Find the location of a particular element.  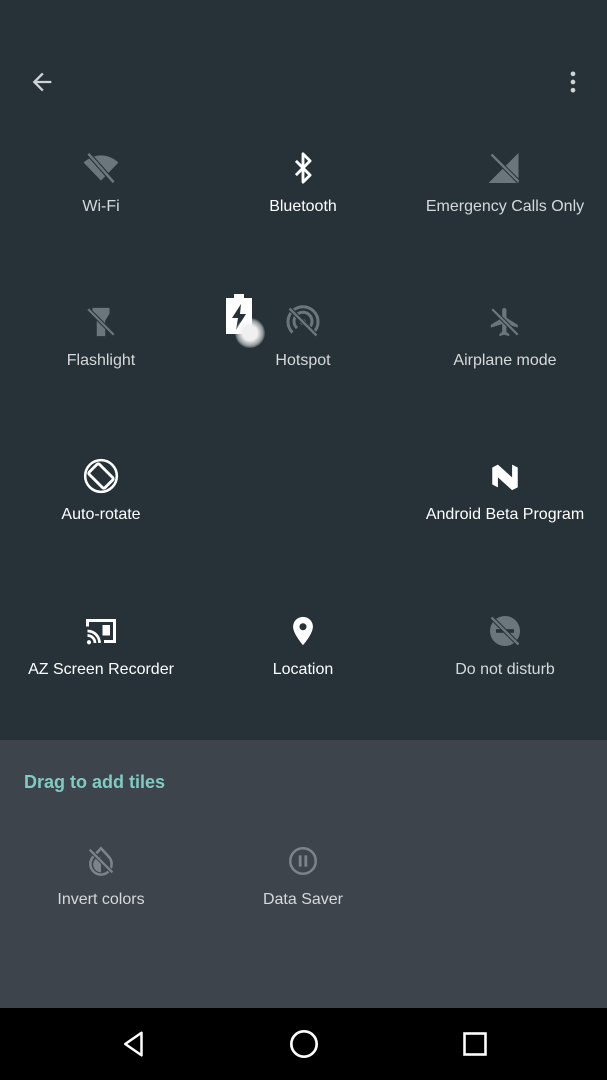

nav-back-icon is located at coordinates (133, 1044).